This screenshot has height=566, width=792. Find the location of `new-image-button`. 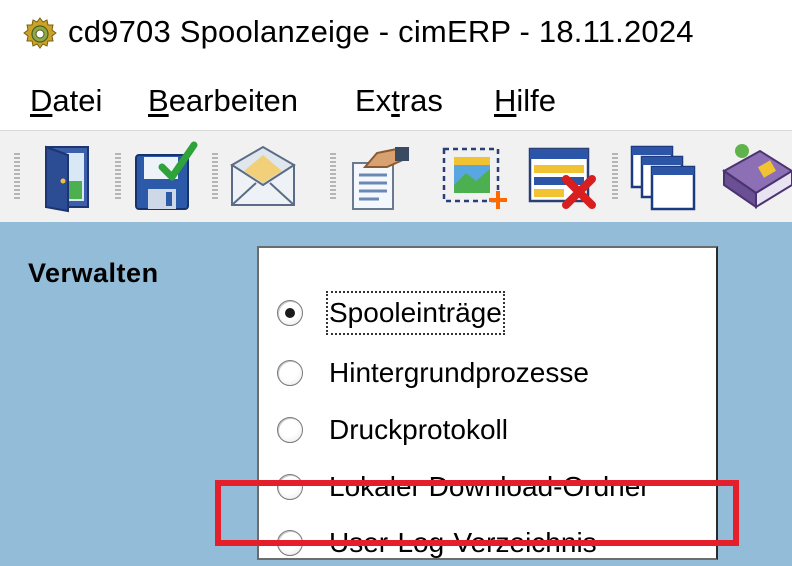

new-image-button is located at coordinates (476, 177).